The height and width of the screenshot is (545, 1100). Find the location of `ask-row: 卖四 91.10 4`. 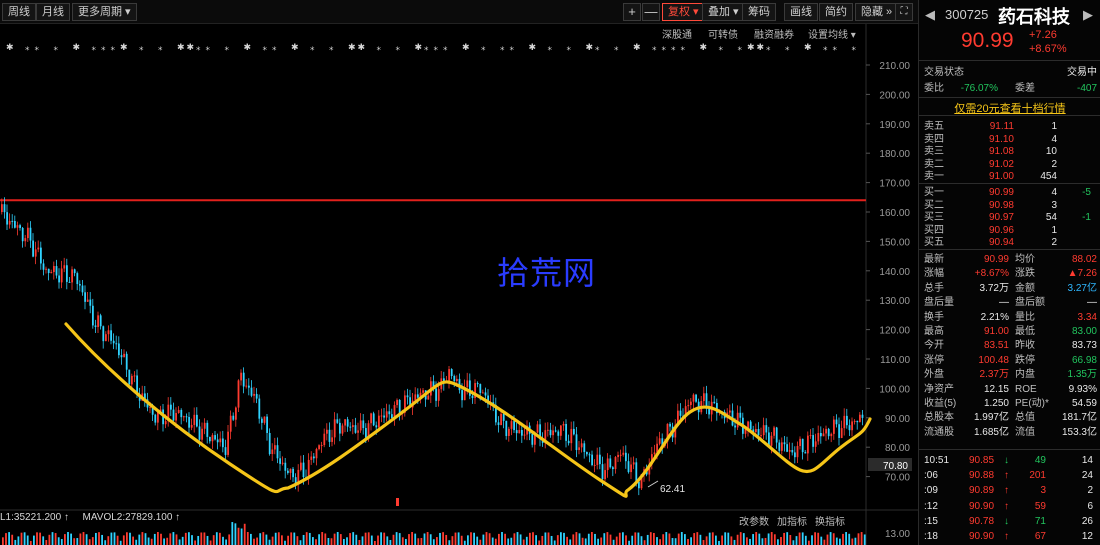

ask-row: 卖四 91.10 4 is located at coordinates (1009, 139).